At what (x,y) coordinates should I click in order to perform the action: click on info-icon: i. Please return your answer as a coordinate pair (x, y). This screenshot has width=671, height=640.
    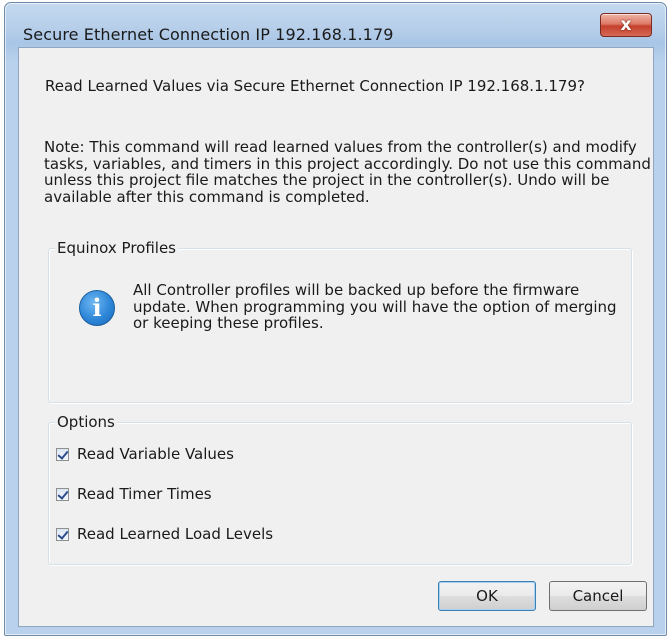
    Looking at the image, I should click on (97, 308).